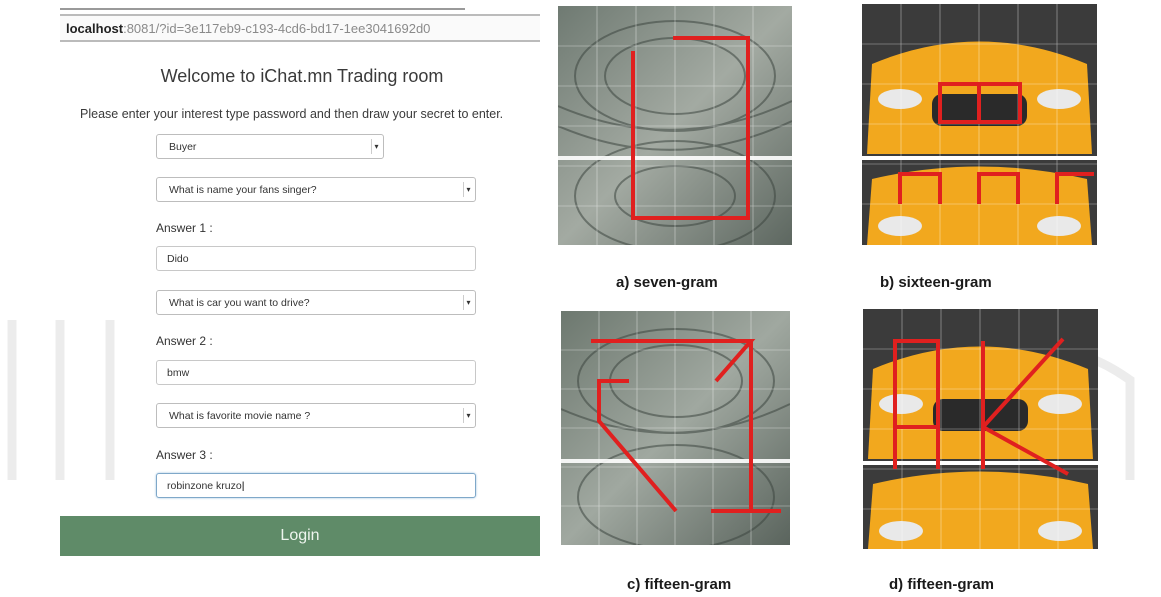 Image resolution: width=1161 pixels, height=597 pixels. I want to click on answer3-input: robinzone kruzo|, so click(316, 485).